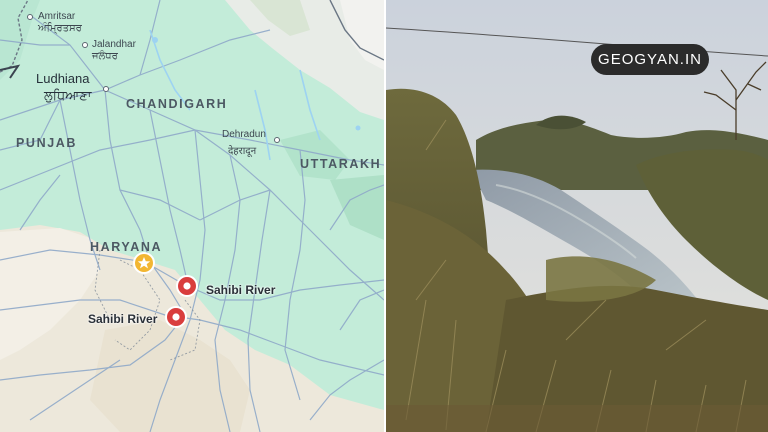  What do you see at coordinates (105, 56) in the screenshot?
I see `city-label-jalandhar-gurmukhi: ਜਲੰਧਰ` at bounding box center [105, 56].